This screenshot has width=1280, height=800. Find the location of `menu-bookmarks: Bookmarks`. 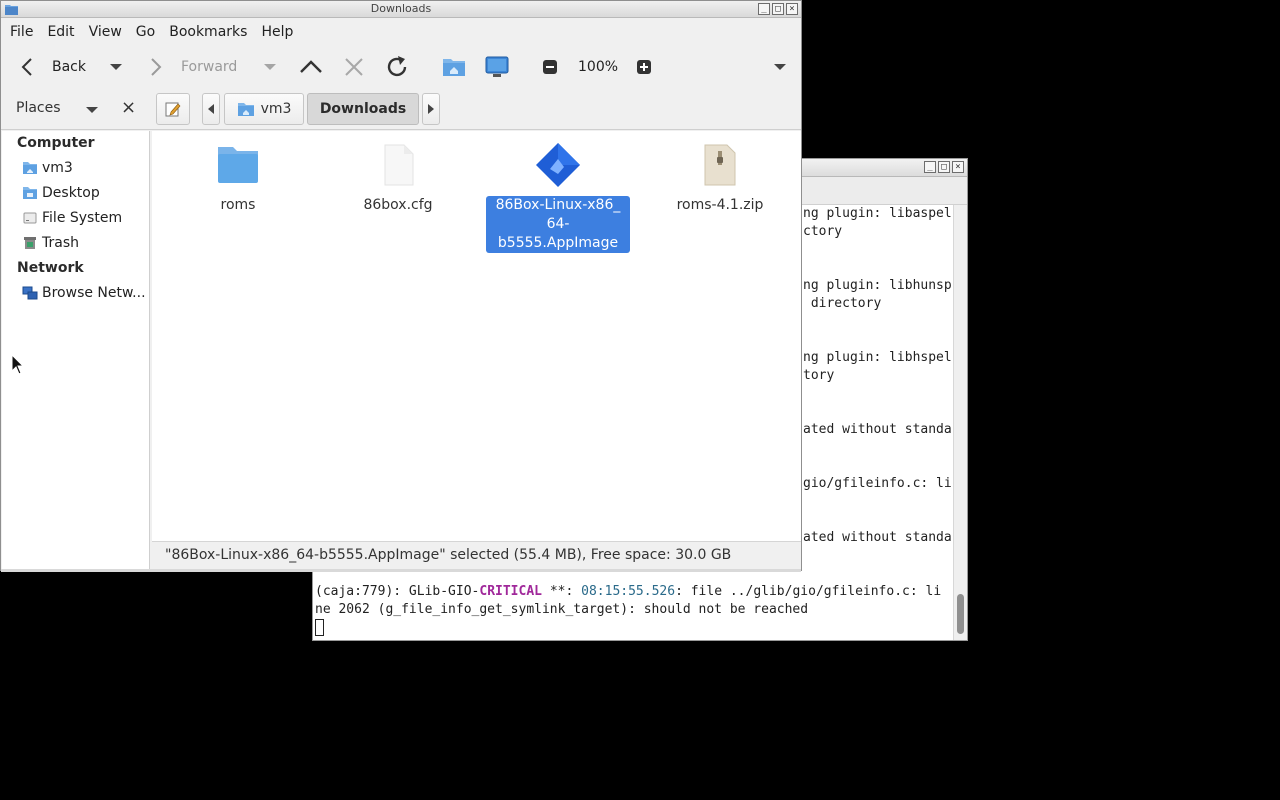

menu-bookmarks: Bookmarks is located at coordinates (208, 32).